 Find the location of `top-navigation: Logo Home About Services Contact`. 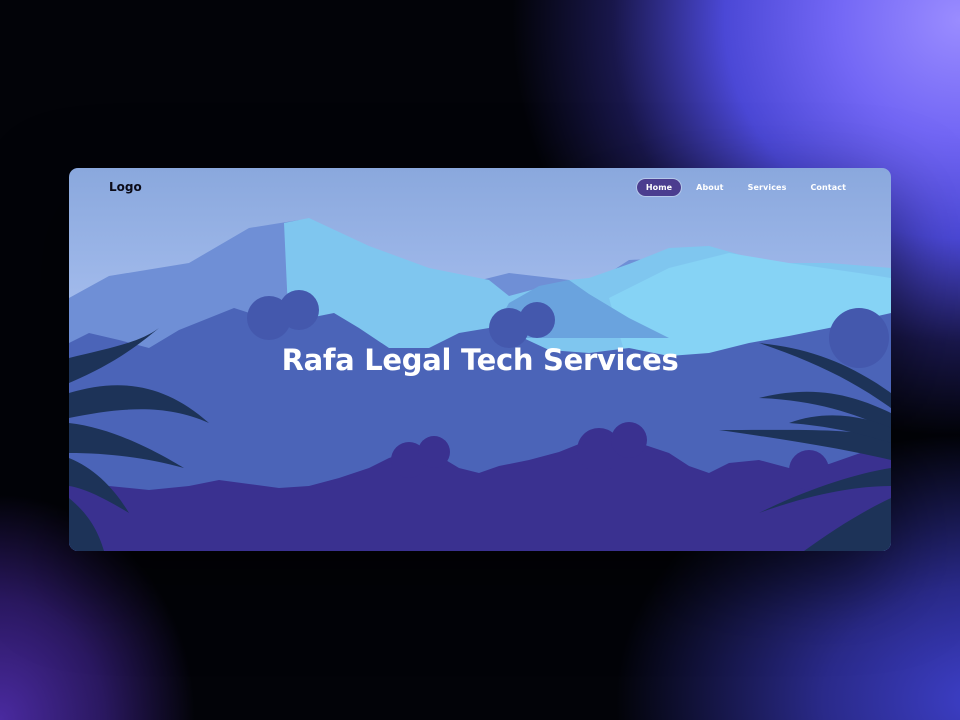

top-navigation: Logo Home About Services Contact is located at coordinates (480, 188).